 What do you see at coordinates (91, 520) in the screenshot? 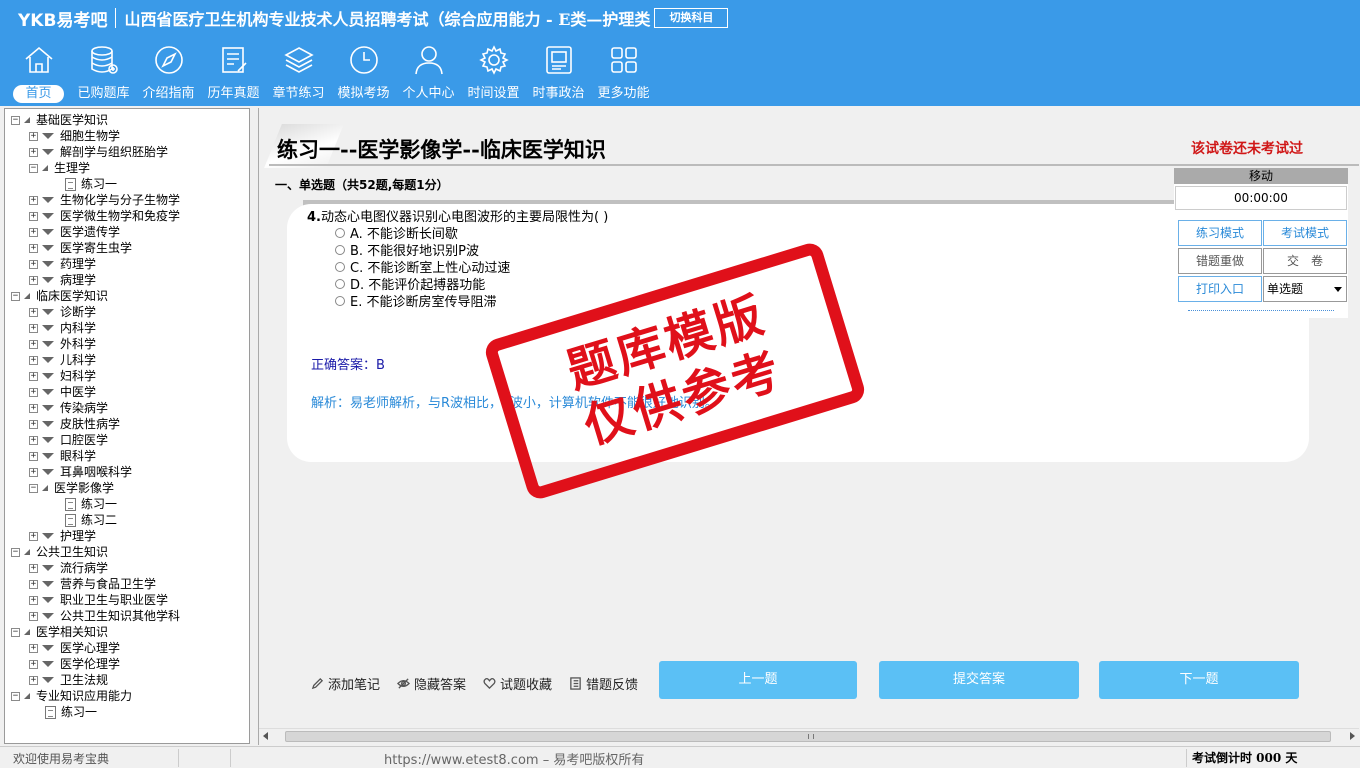
I see `tree-leaf: 练习二` at bounding box center [91, 520].